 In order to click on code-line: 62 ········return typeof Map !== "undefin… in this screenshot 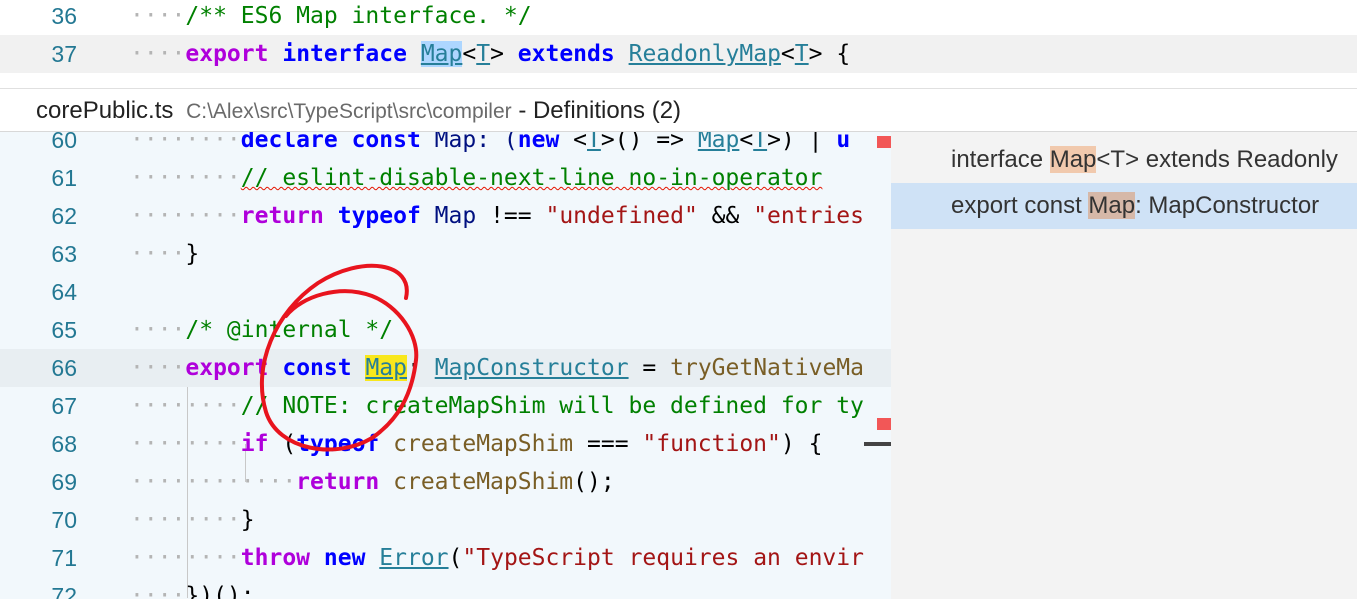, I will do `click(445, 216)`.